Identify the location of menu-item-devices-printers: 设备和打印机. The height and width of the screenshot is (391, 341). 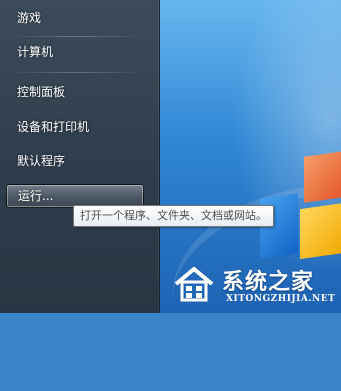
(75, 127).